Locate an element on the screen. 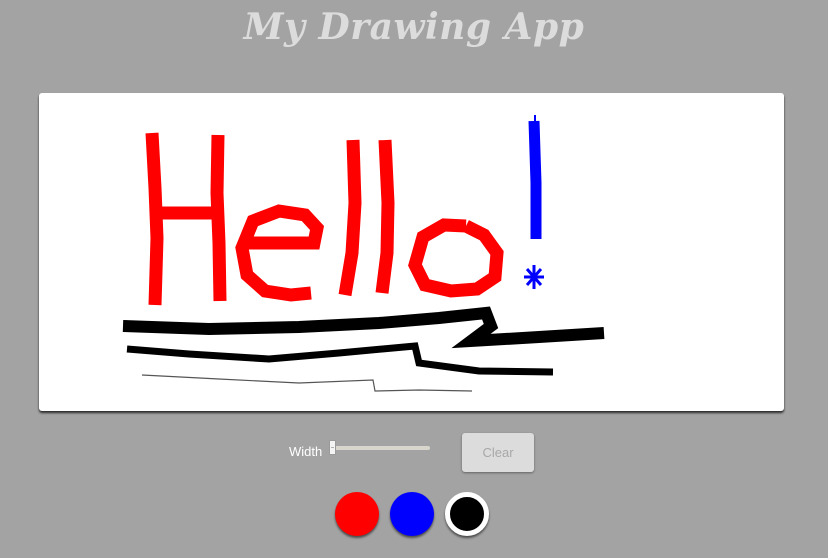  stroke-h-left is located at coordinates (154, 219).